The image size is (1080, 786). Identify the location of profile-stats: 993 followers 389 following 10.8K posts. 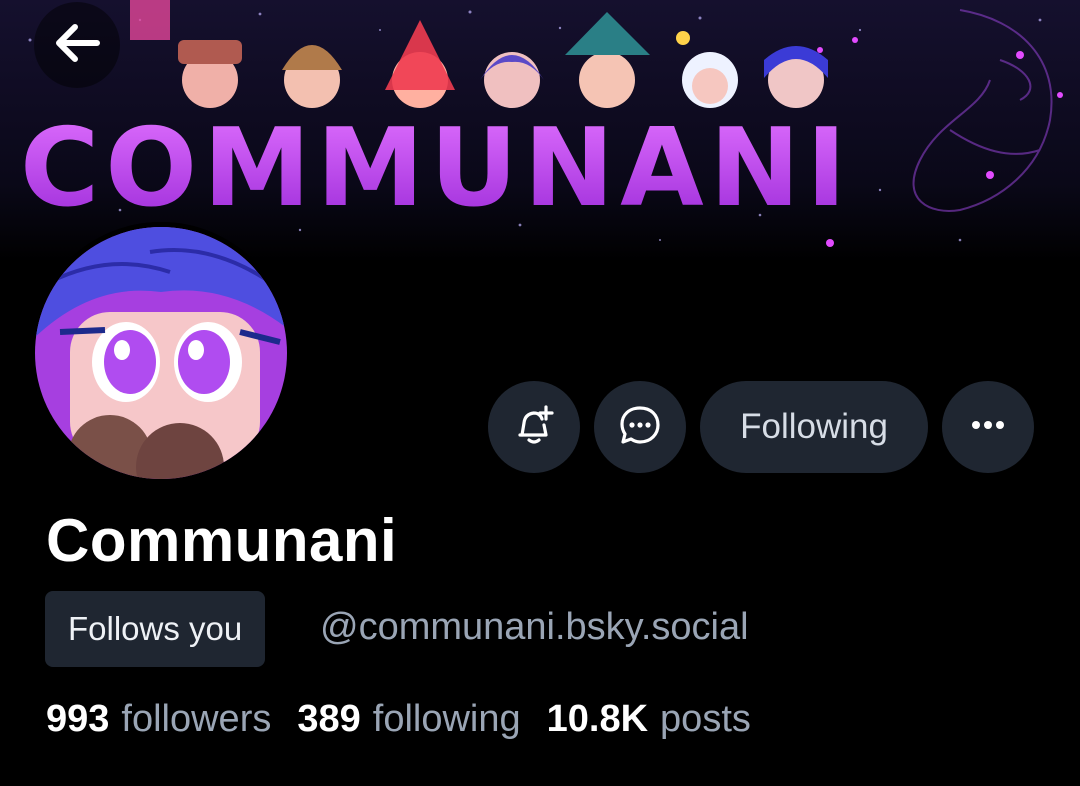
(398, 719).